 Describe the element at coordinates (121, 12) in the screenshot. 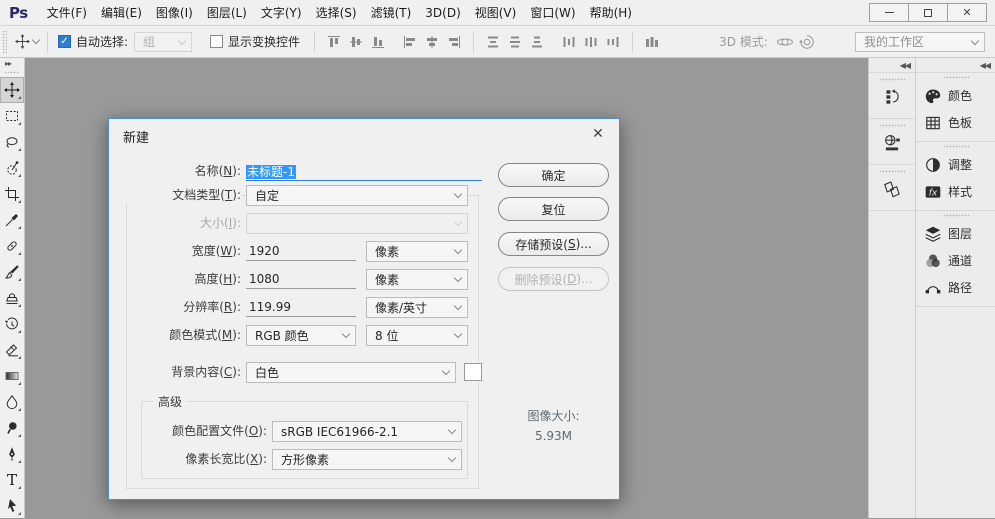

I see `menu-edit: 编辑(E)` at that location.